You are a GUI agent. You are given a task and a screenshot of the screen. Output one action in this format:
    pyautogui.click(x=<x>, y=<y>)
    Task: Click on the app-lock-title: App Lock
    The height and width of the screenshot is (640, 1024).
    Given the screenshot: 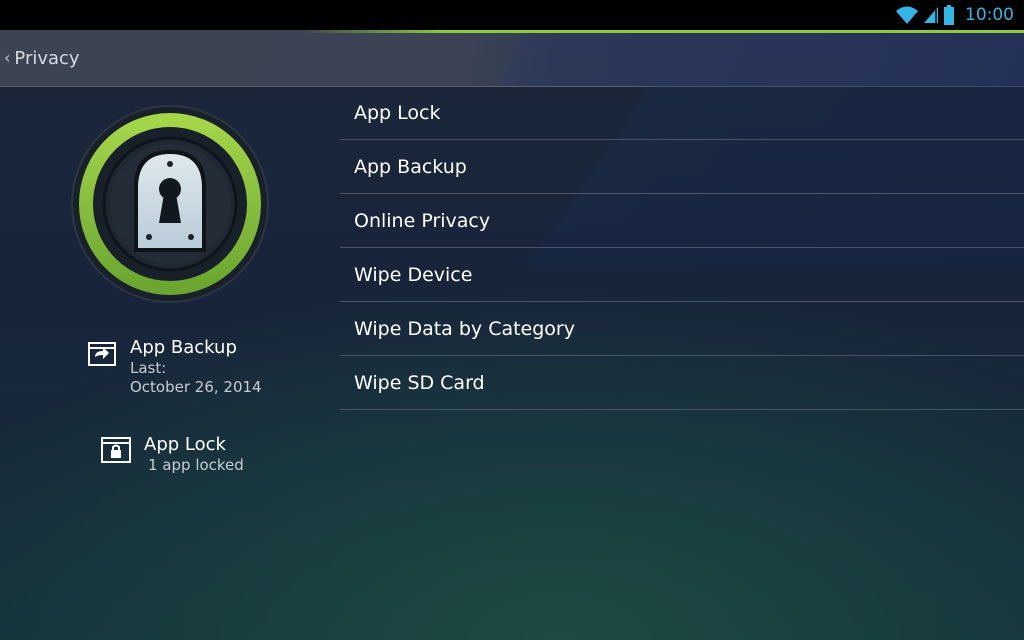 What is the action you would take?
    pyautogui.click(x=185, y=444)
    